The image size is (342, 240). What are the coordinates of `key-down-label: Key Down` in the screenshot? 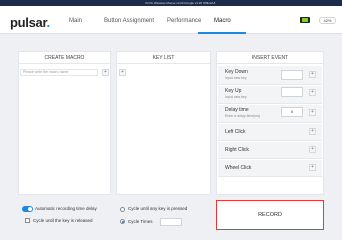 It's located at (236, 72).